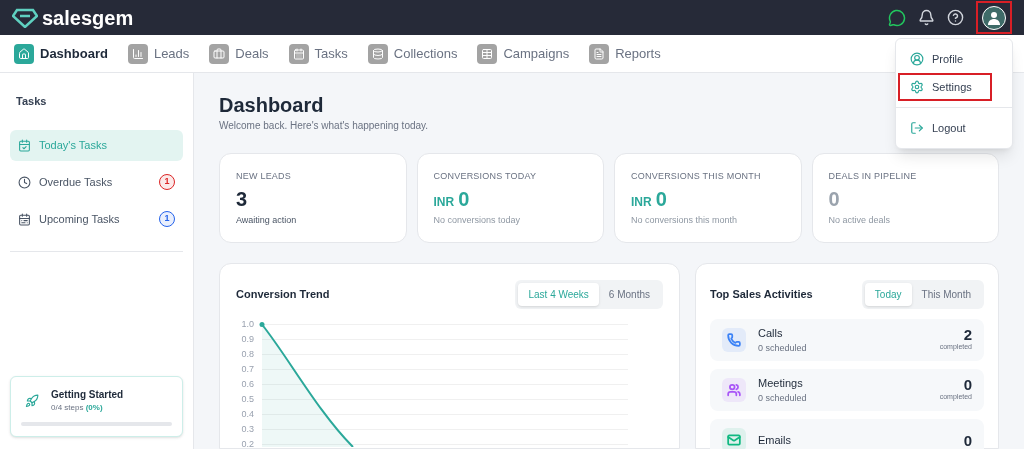 Image resolution: width=1024 pixels, height=449 pixels. I want to click on card-title: Getting Started, so click(87, 395).